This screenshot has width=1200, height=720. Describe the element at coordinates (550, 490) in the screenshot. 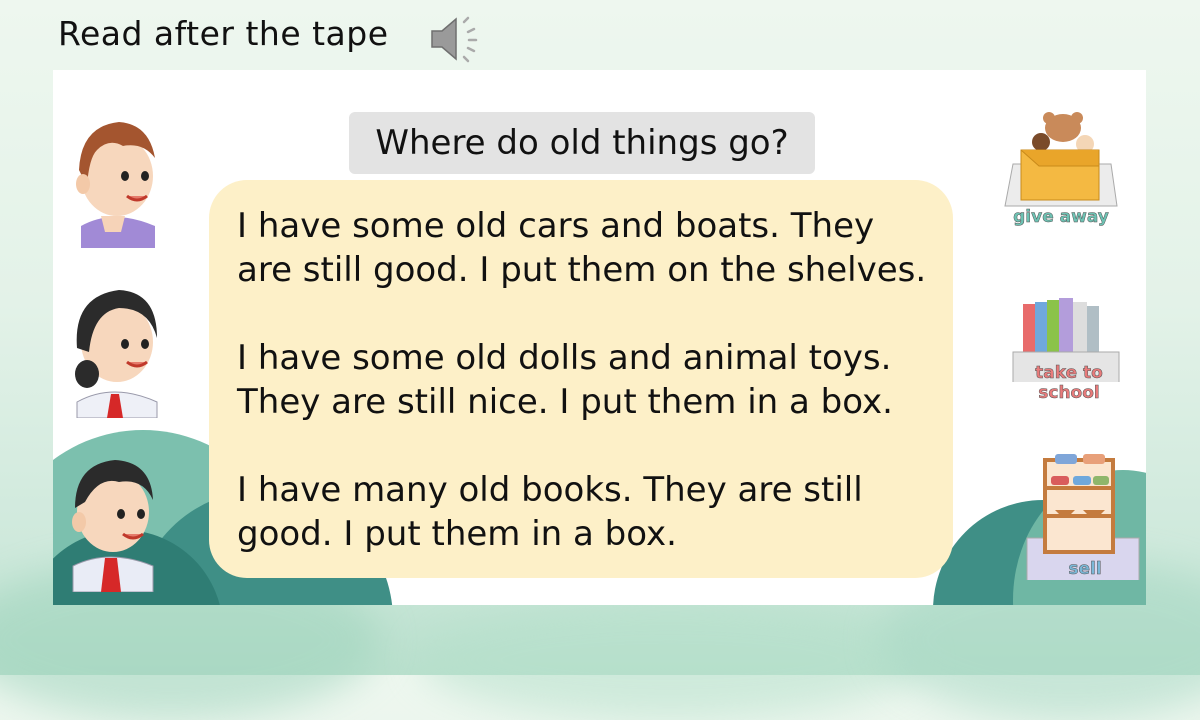

I see `paragraph-line: I have many old books. They are still` at that location.